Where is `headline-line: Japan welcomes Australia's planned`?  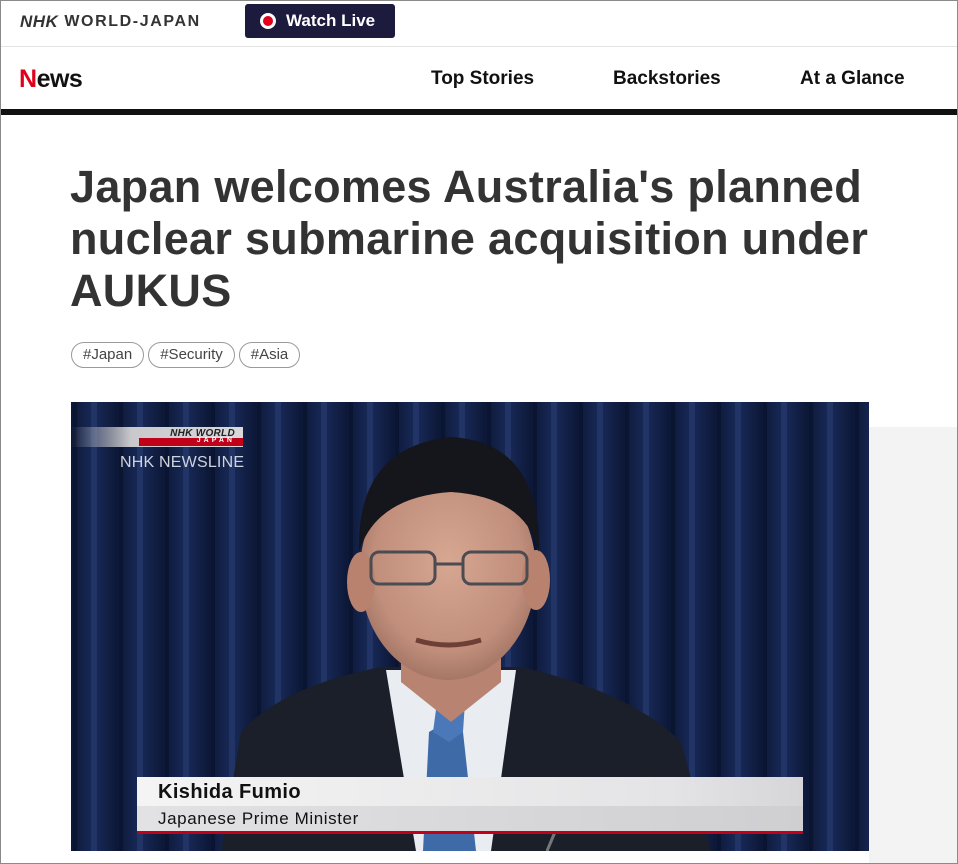 headline-line: Japan welcomes Australia's planned is located at coordinates (466, 186).